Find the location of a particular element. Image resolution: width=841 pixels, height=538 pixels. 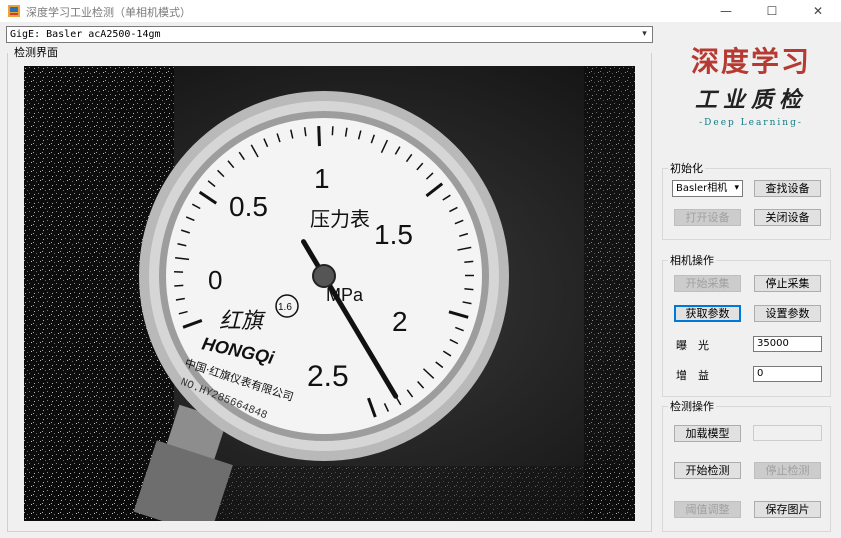

gauge-brand-script: 红旗 is located at coordinates (242, 321).